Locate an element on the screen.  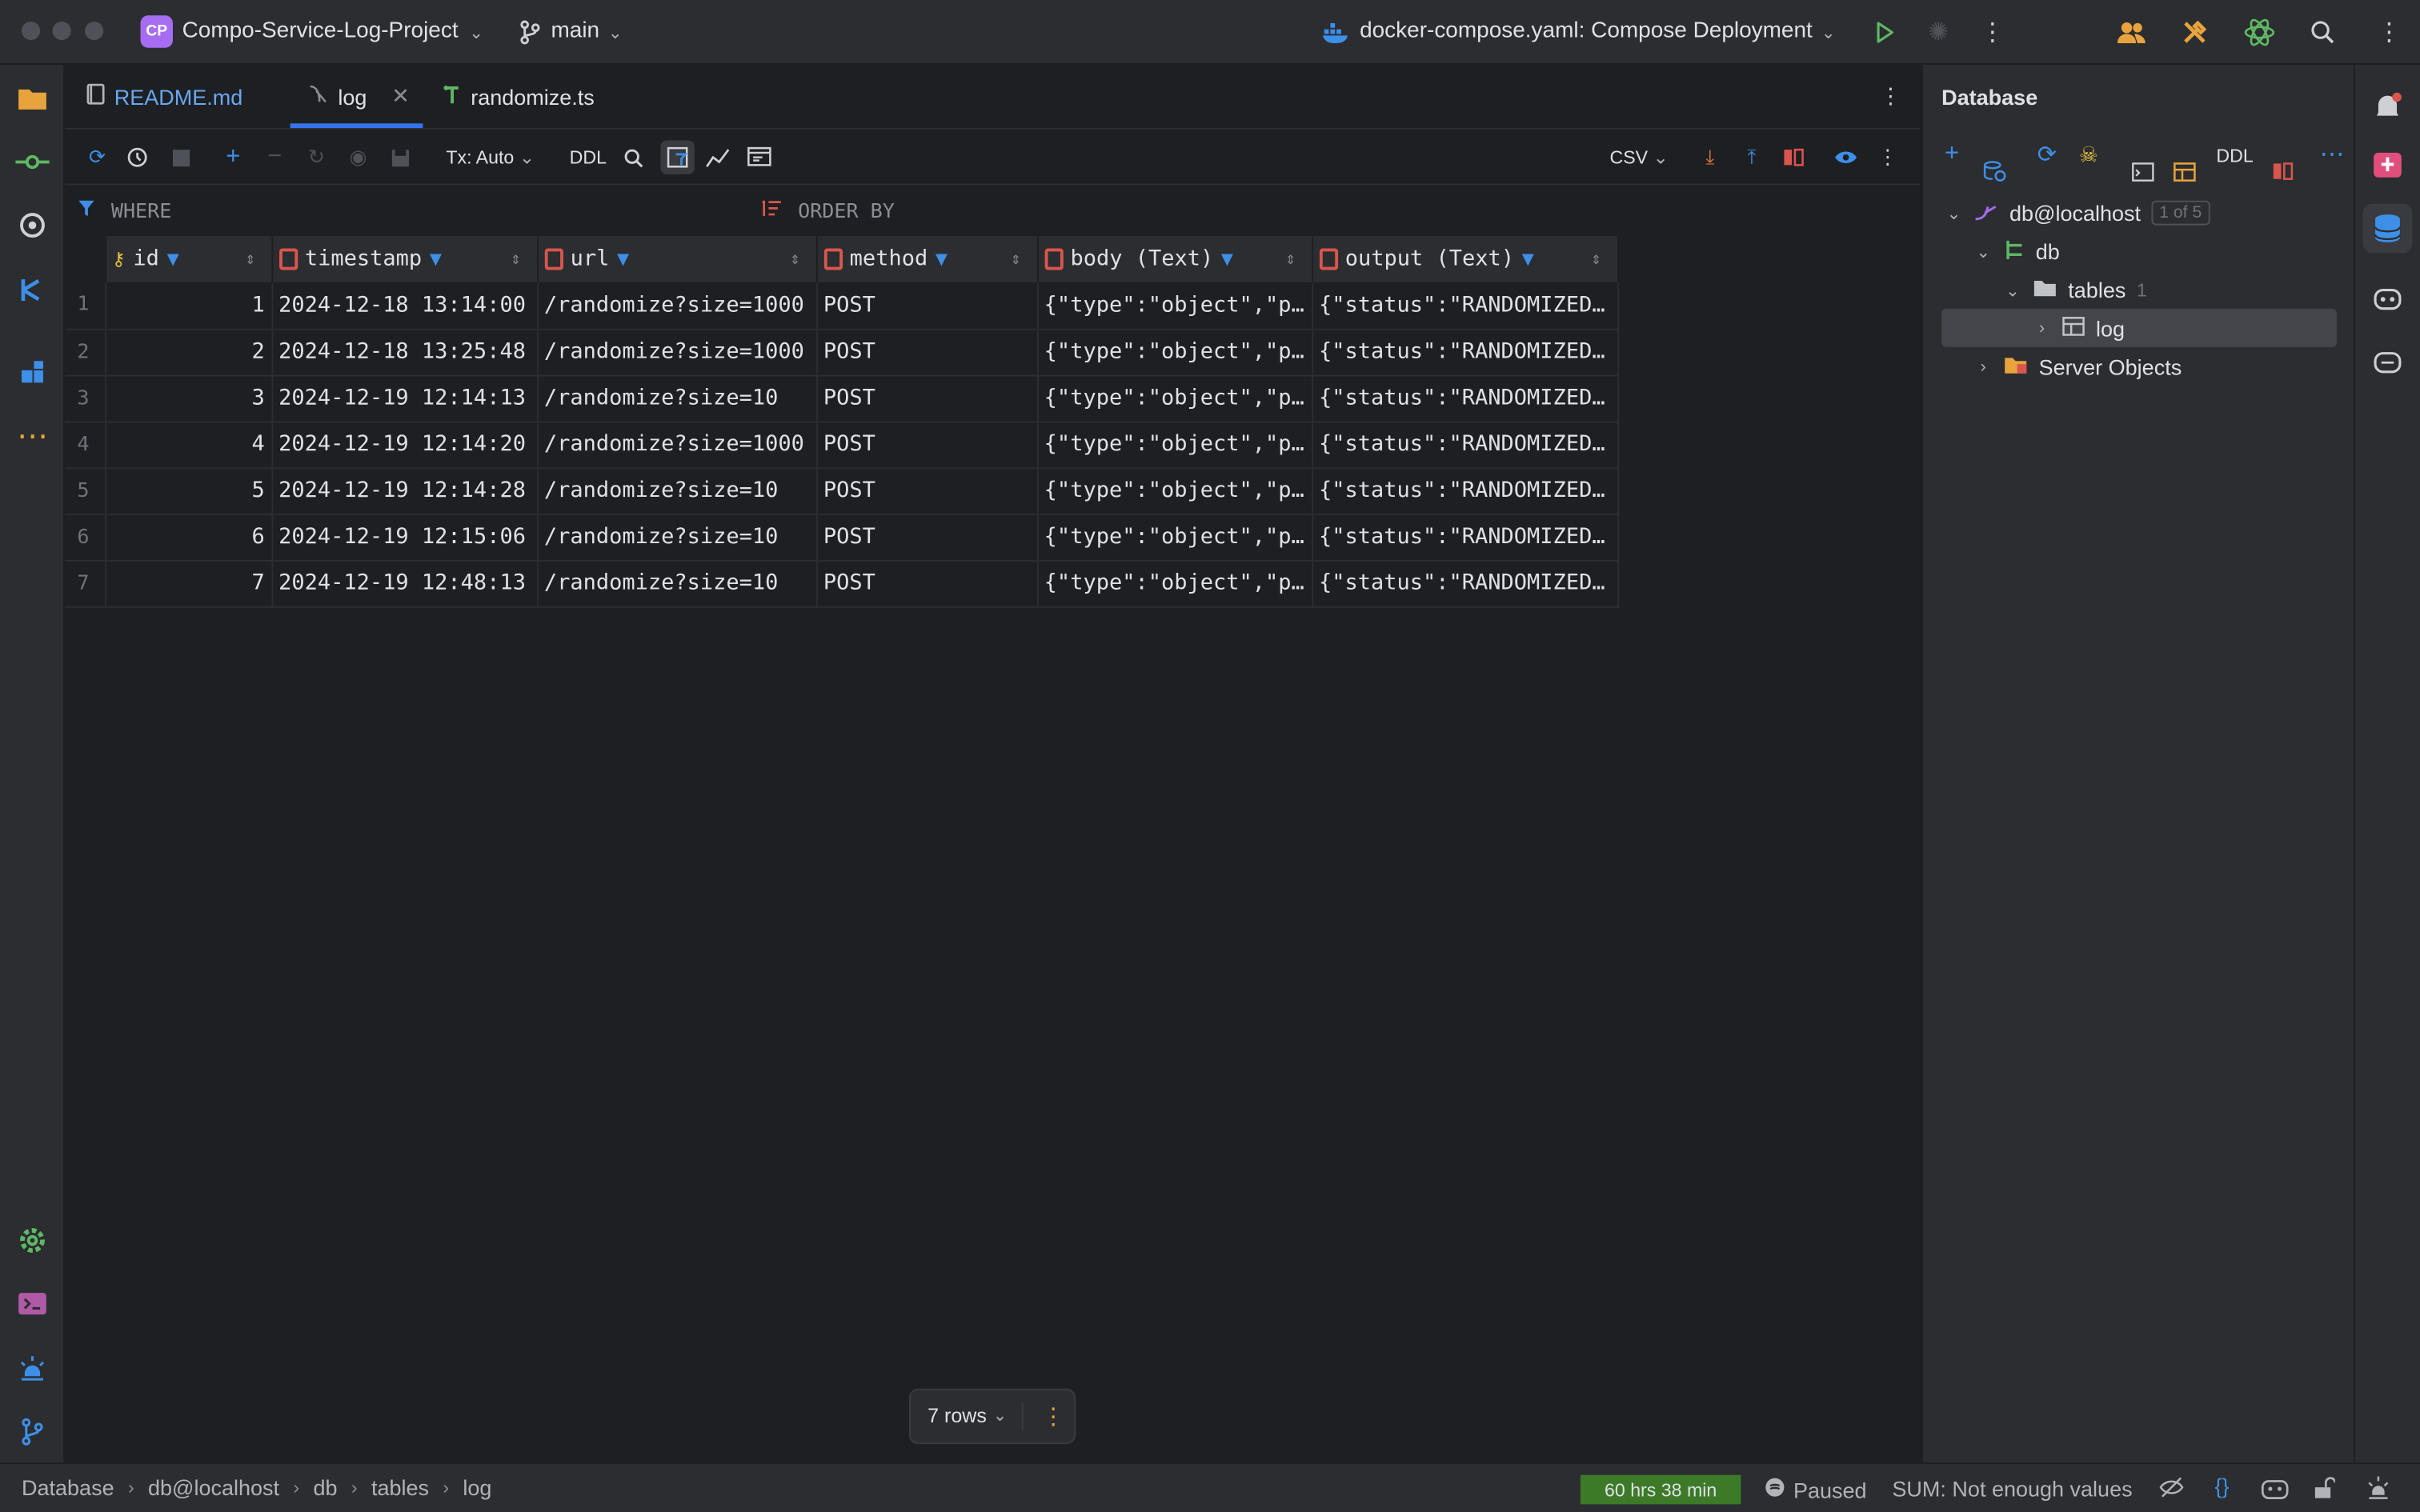
column-header-method: method ▼ ⇕ is located at coordinates (927, 259).